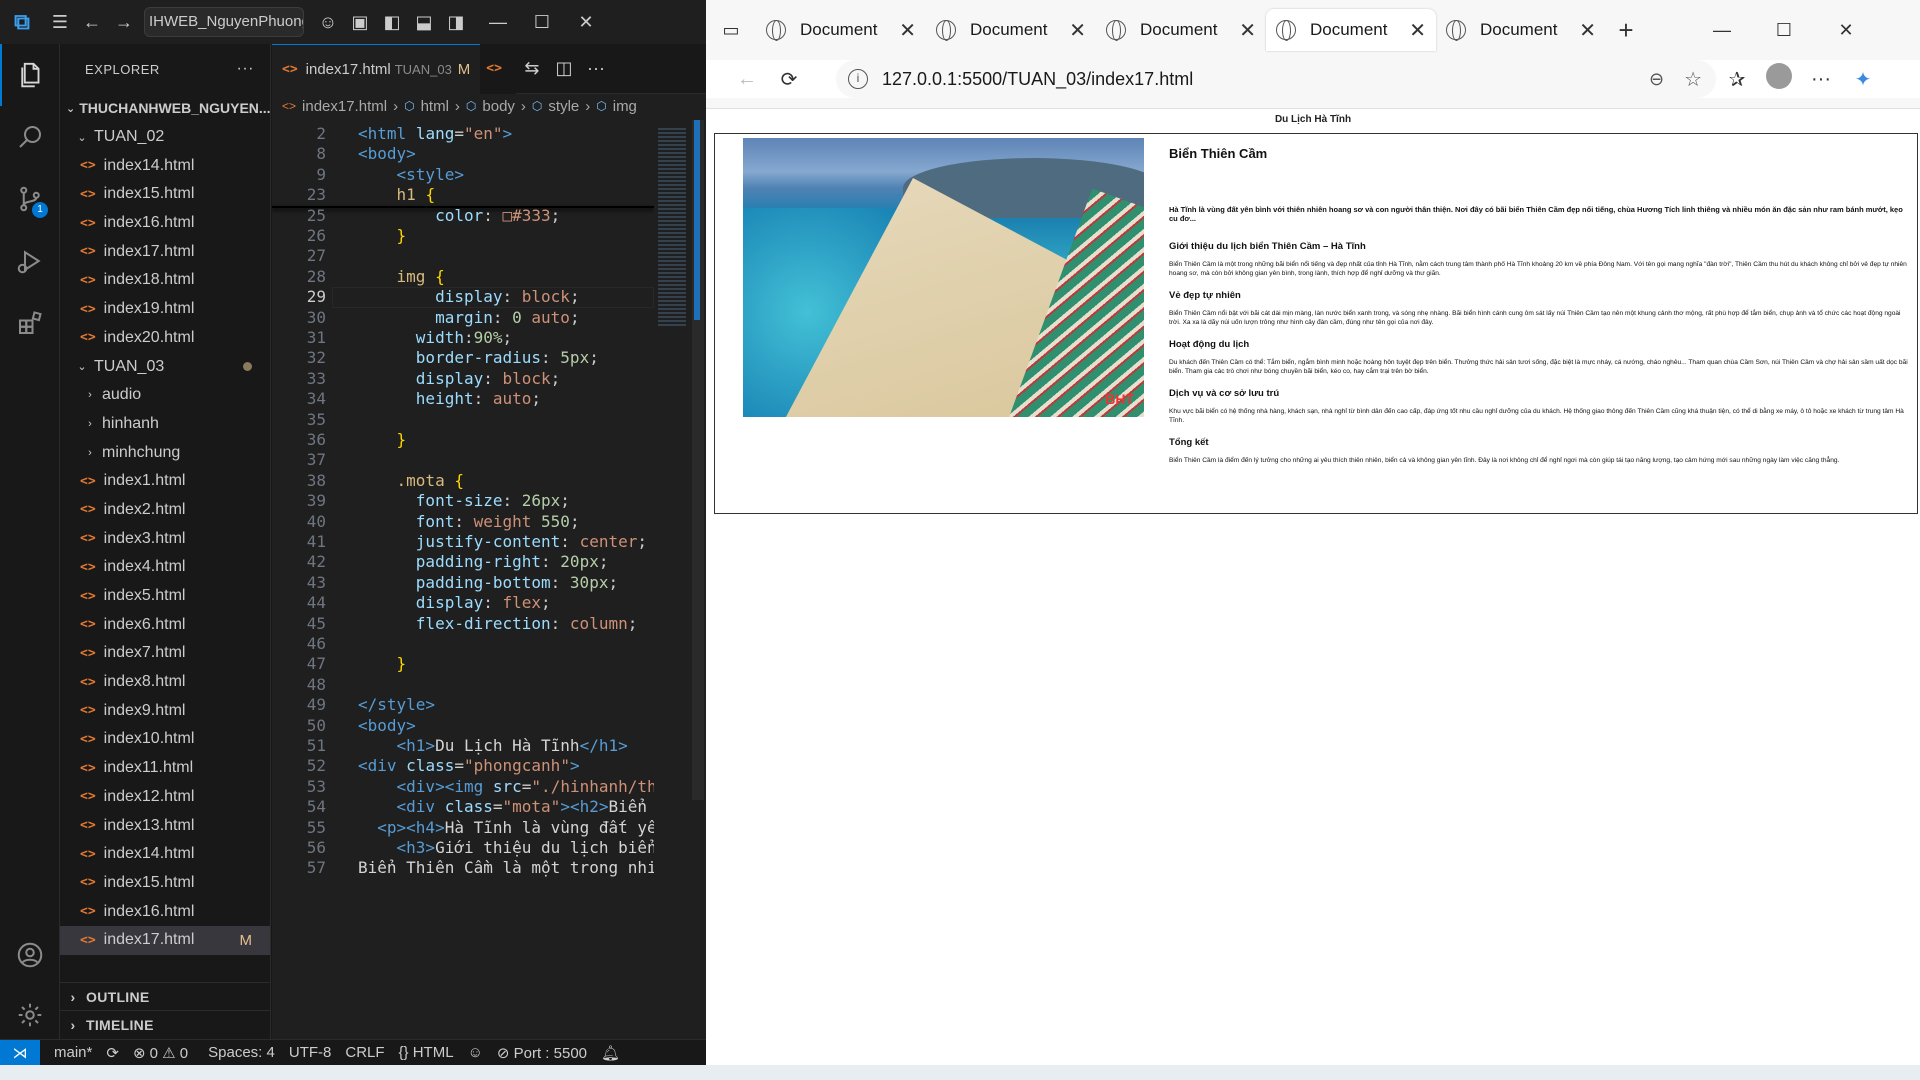 This screenshot has height=1080, width=1920. Describe the element at coordinates (30, 199) in the screenshot. I see `source-control-icon: 1` at that location.